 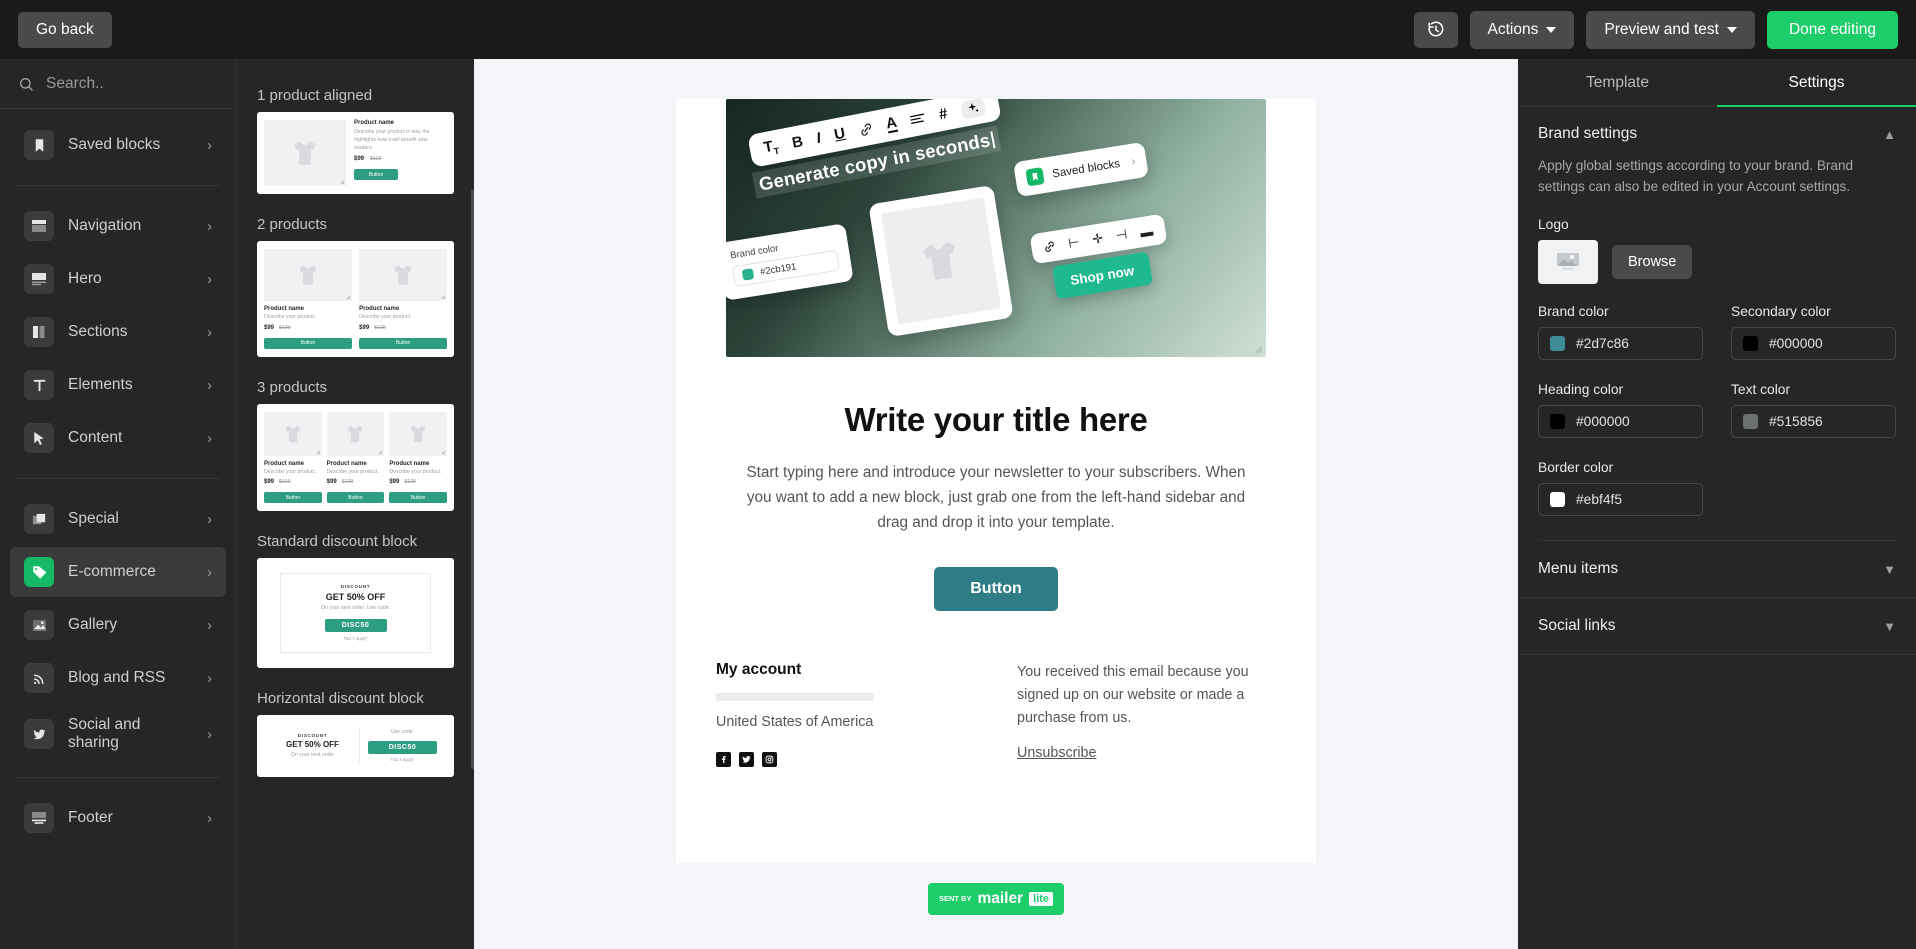 What do you see at coordinates (39, 226) in the screenshot?
I see `navigation-block-icon` at bounding box center [39, 226].